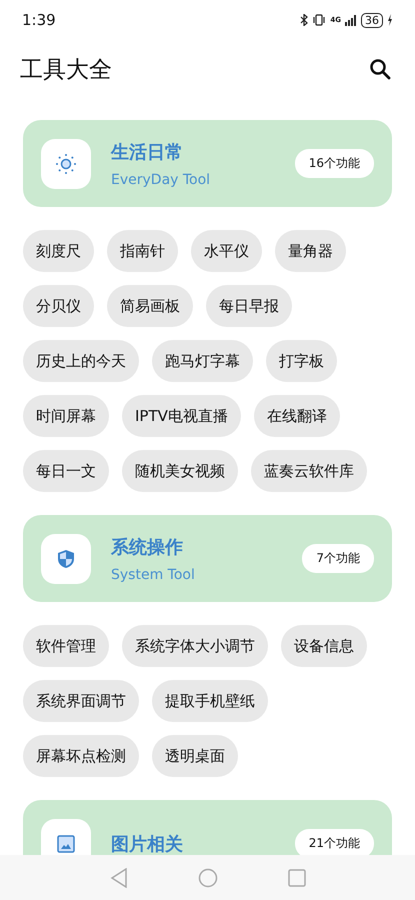 The height and width of the screenshot is (900, 415). What do you see at coordinates (161, 180) in the screenshot?
I see `category-subtitle: EveryDay Tool` at bounding box center [161, 180].